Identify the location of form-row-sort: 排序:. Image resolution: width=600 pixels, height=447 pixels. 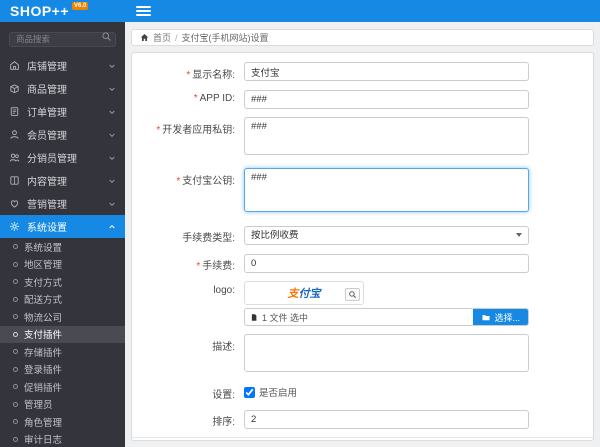
(362, 419).